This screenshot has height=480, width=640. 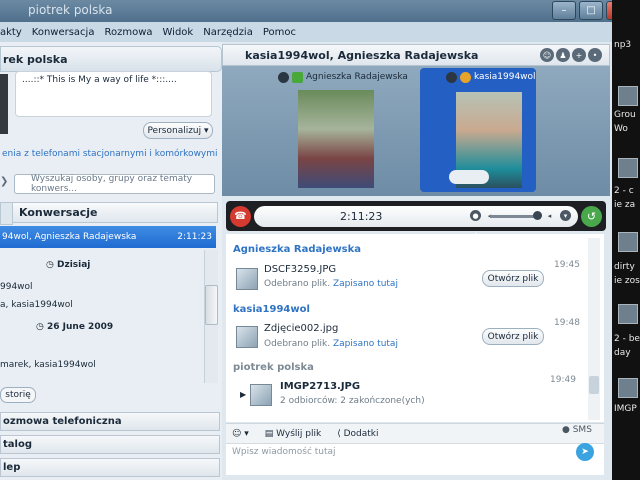 What do you see at coordinates (4, 181) in the screenshot?
I see `search-icon: ❯` at bounding box center [4, 181].